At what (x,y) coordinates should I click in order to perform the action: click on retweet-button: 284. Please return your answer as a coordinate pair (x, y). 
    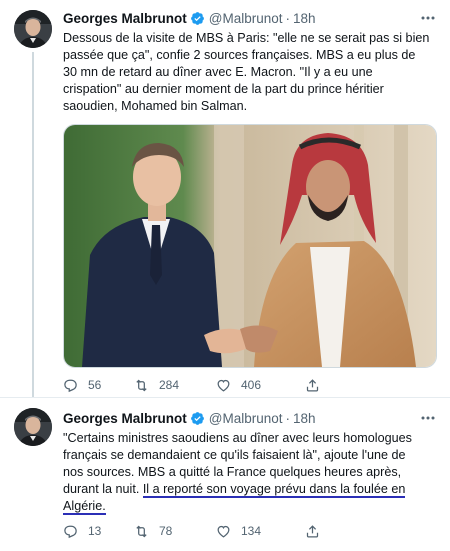
    Looking at the image, I should click on (175, 385).